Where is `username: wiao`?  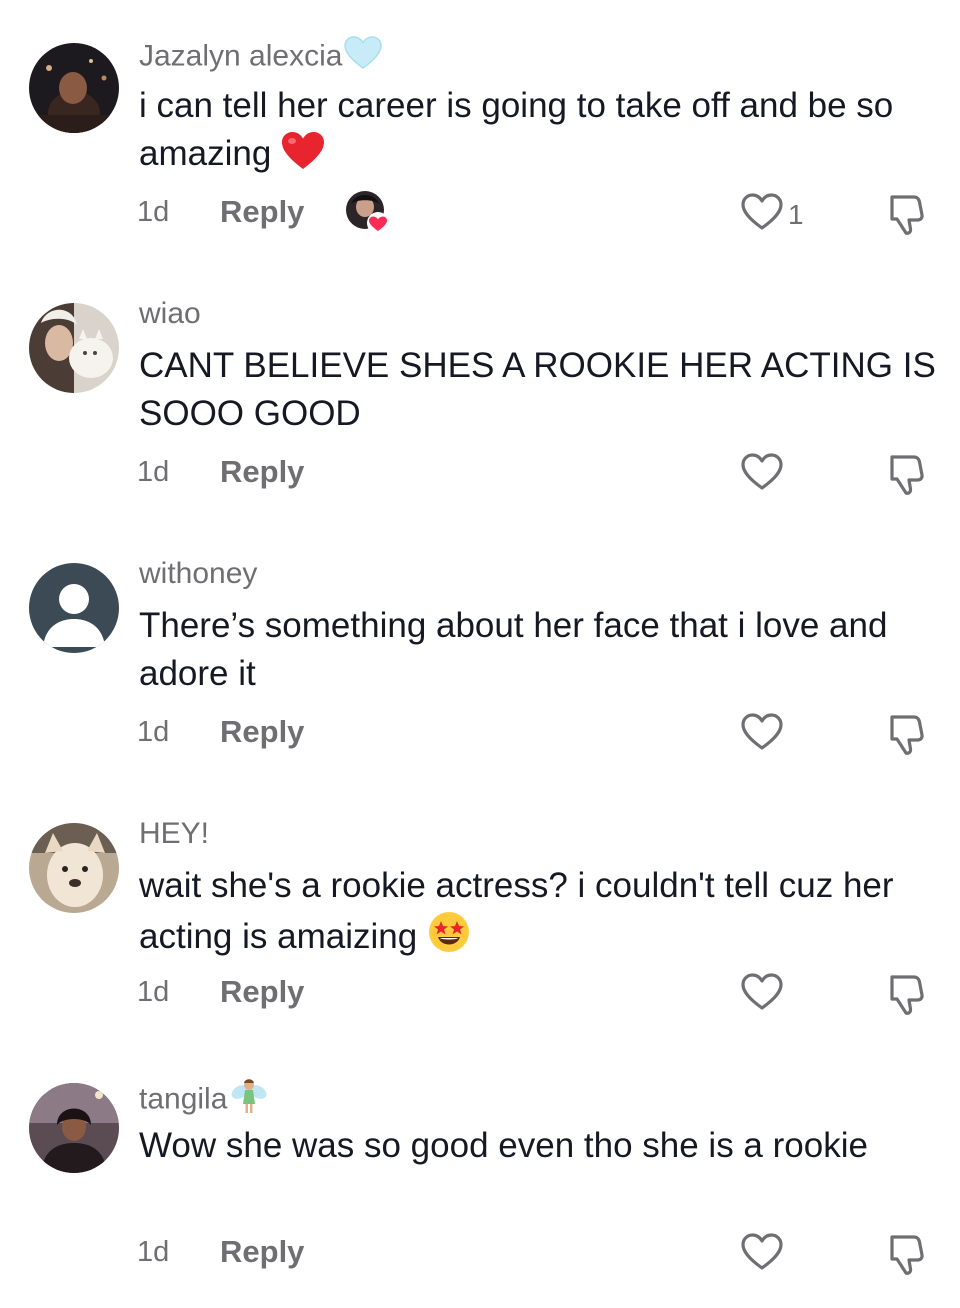
username: wiao is located at coordinates (170, 314).